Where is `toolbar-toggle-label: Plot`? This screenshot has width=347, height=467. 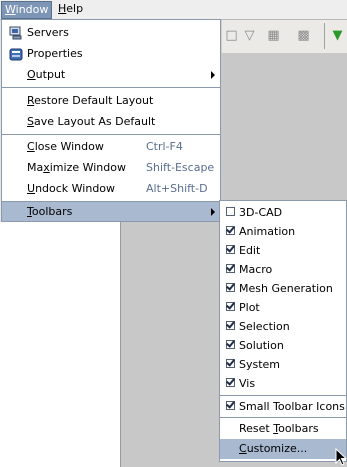 toolbar-toggle-label: Plot is located at coordinates (249, 307).